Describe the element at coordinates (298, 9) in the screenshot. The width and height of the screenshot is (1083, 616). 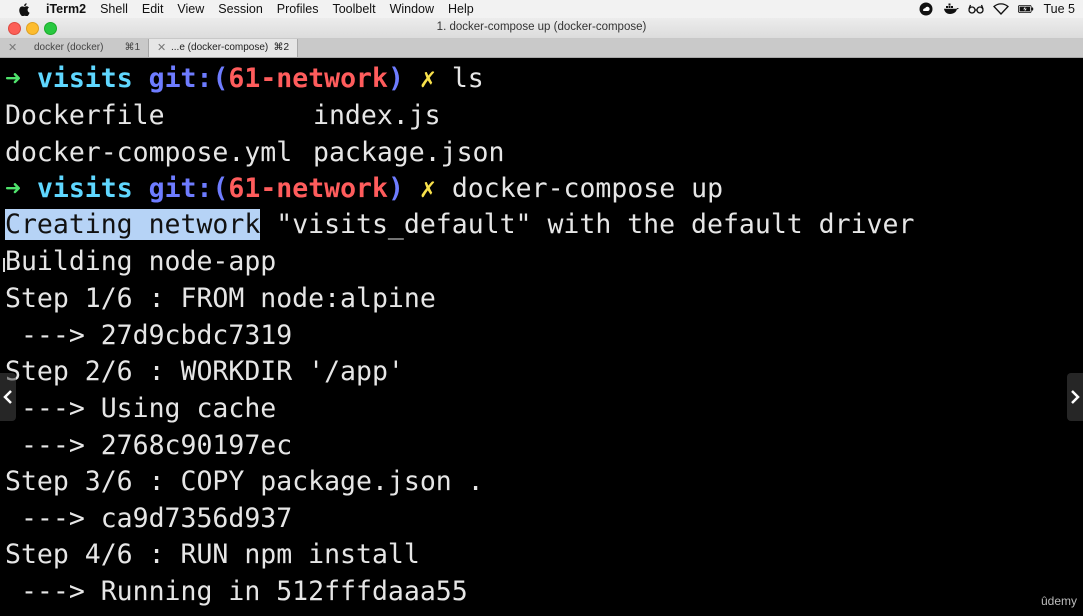
I see `menu-profiles: Profiles` at that location.